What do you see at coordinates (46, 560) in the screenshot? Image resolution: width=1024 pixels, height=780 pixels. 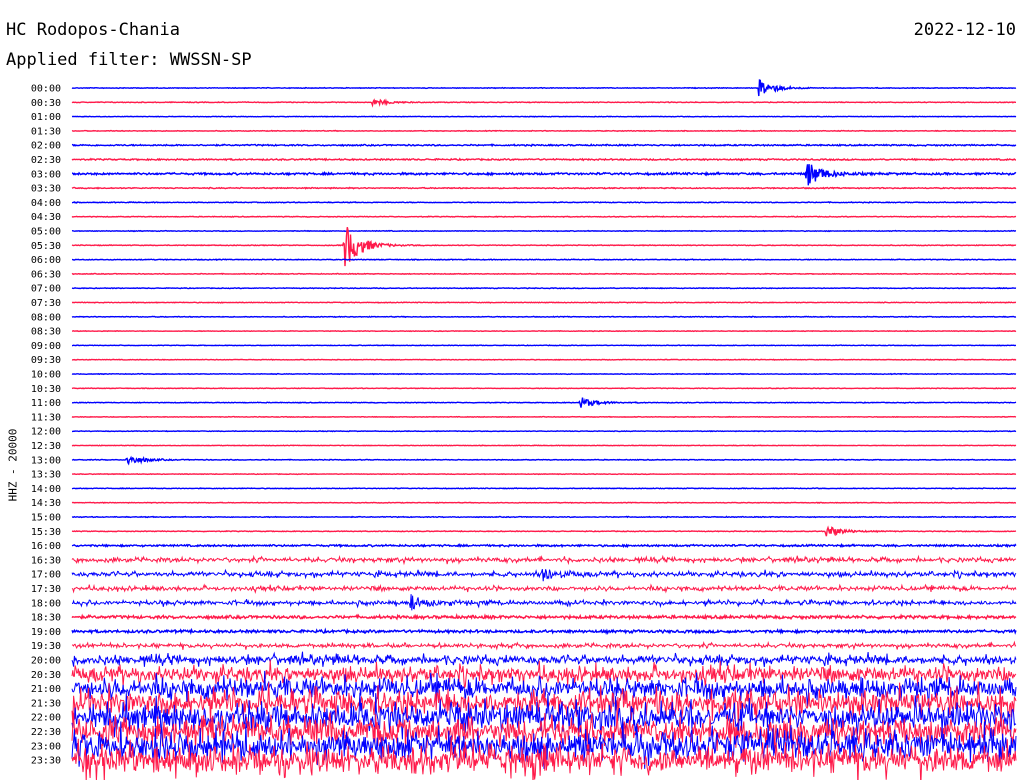 I see `row-time-label: 16:30` at bounding box center [46, 560].